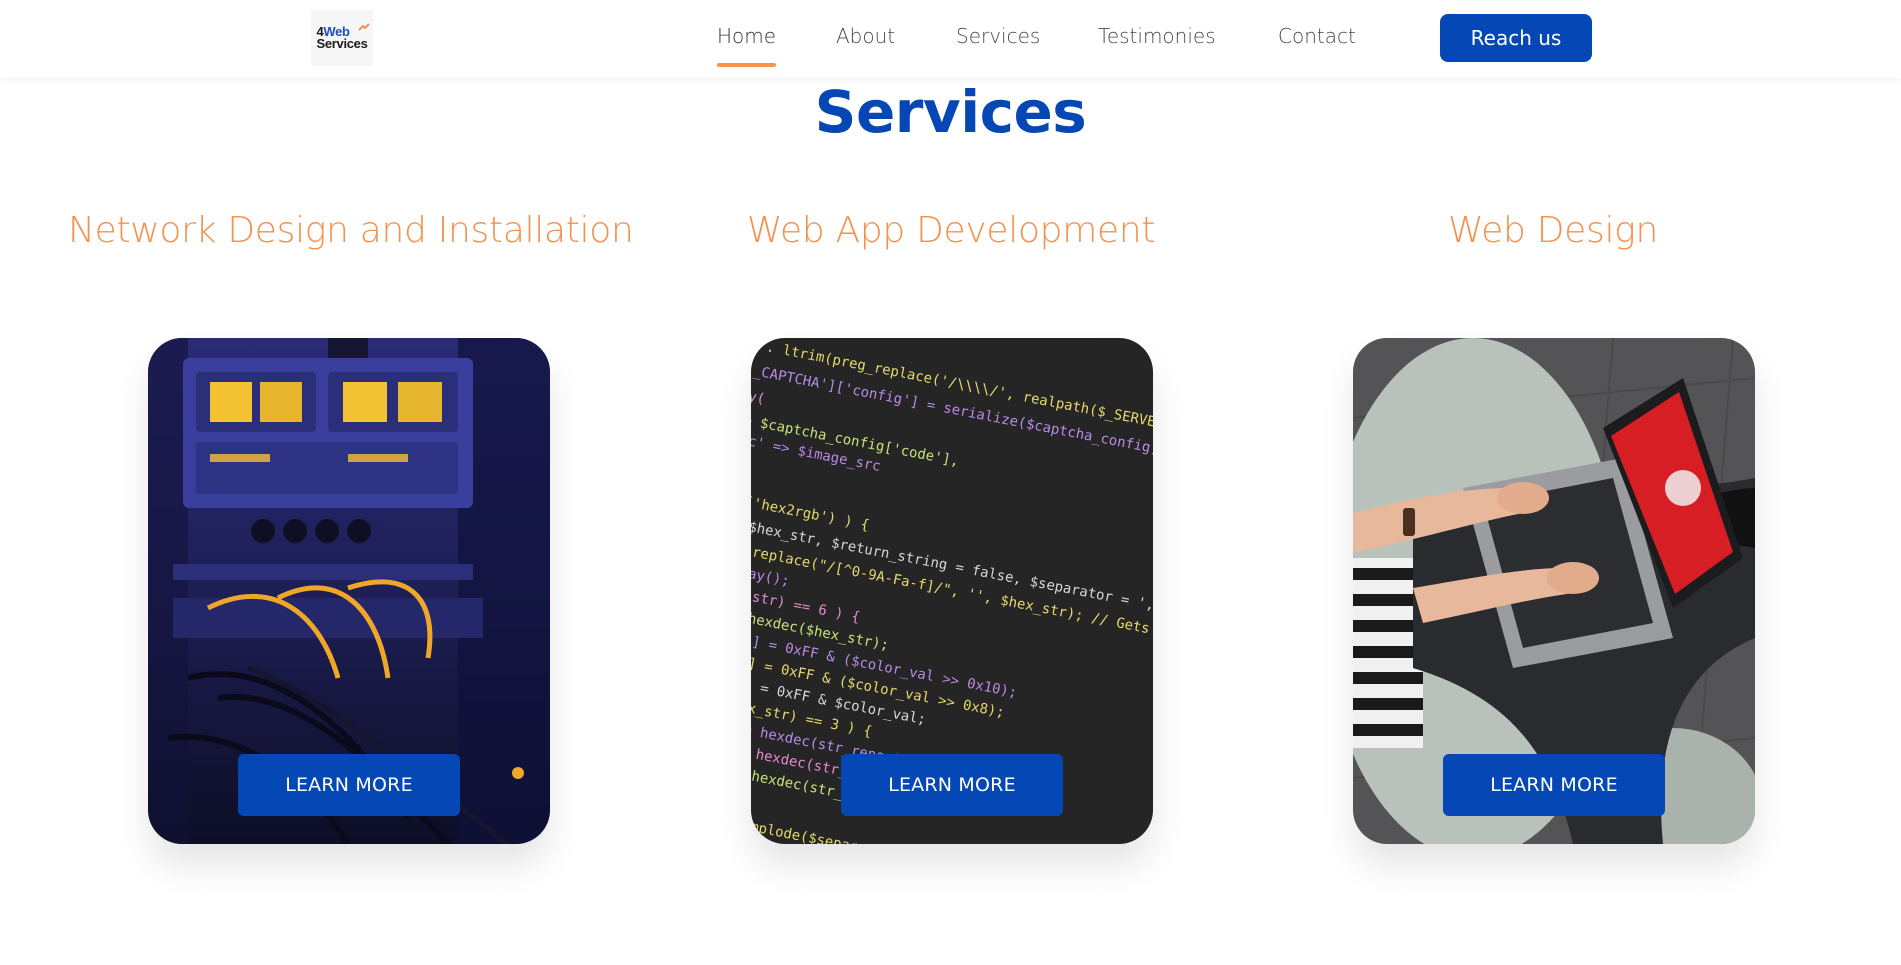  I want to click on nav-services: Services, so click(998, 36).